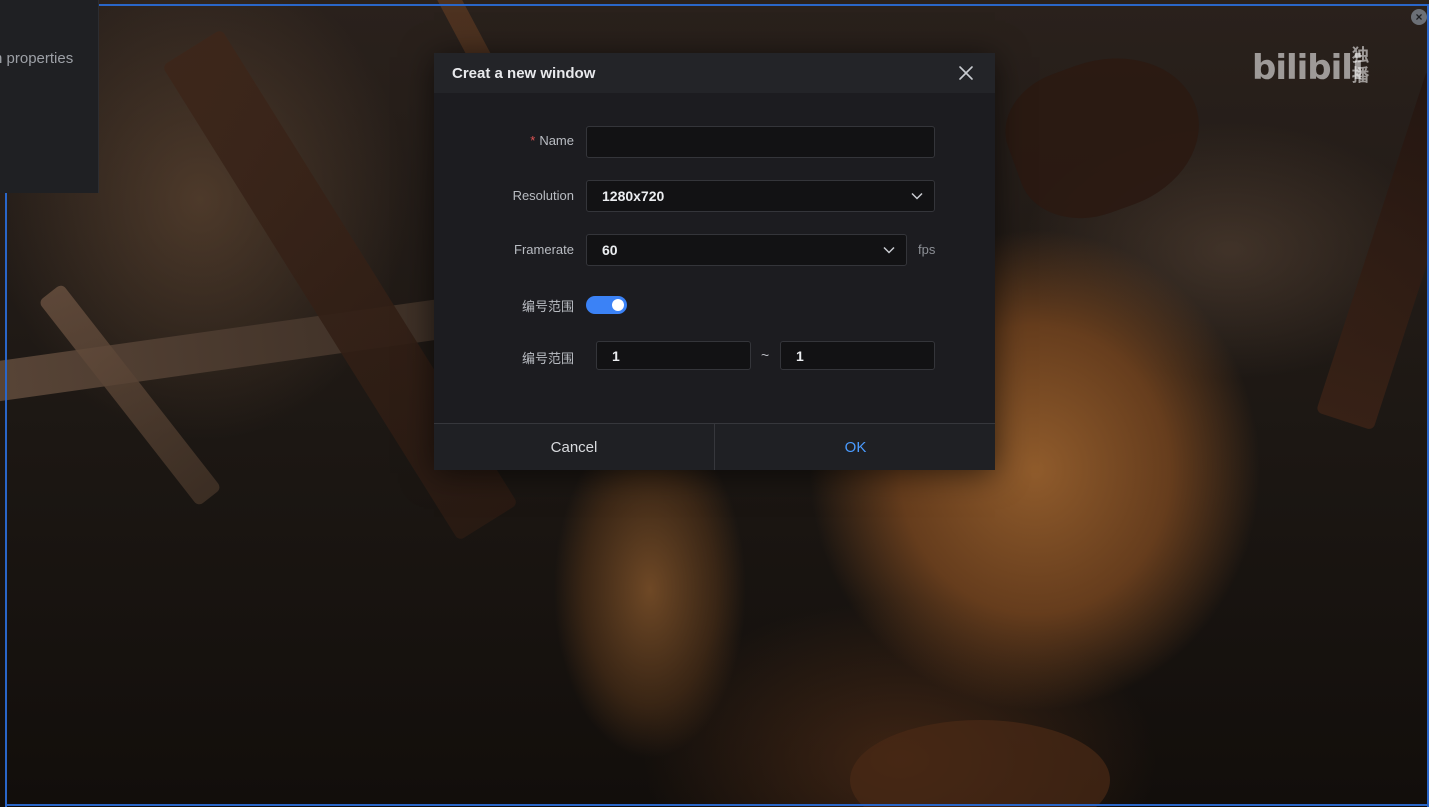 The width and height of the screenshot is (1429, 807). Describe the element at coordinates (1308, 68) in the screenshot. I see `watermark-logo: bilibili` at that location.